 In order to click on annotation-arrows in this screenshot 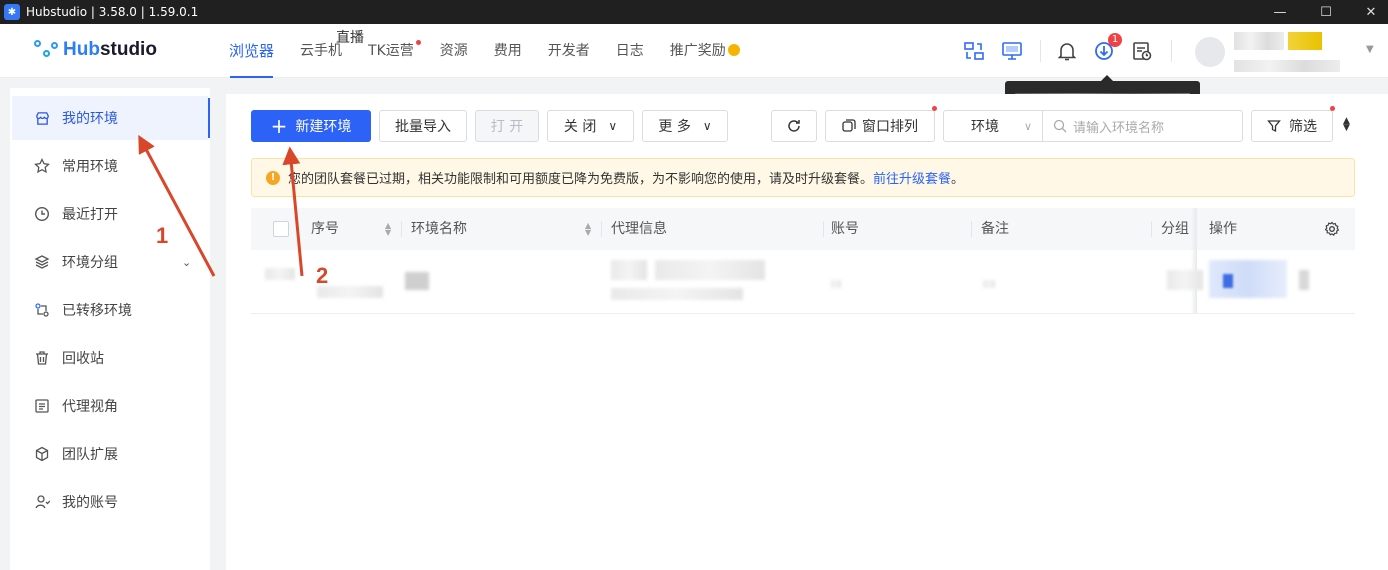, I will do `click(221, 205)`.